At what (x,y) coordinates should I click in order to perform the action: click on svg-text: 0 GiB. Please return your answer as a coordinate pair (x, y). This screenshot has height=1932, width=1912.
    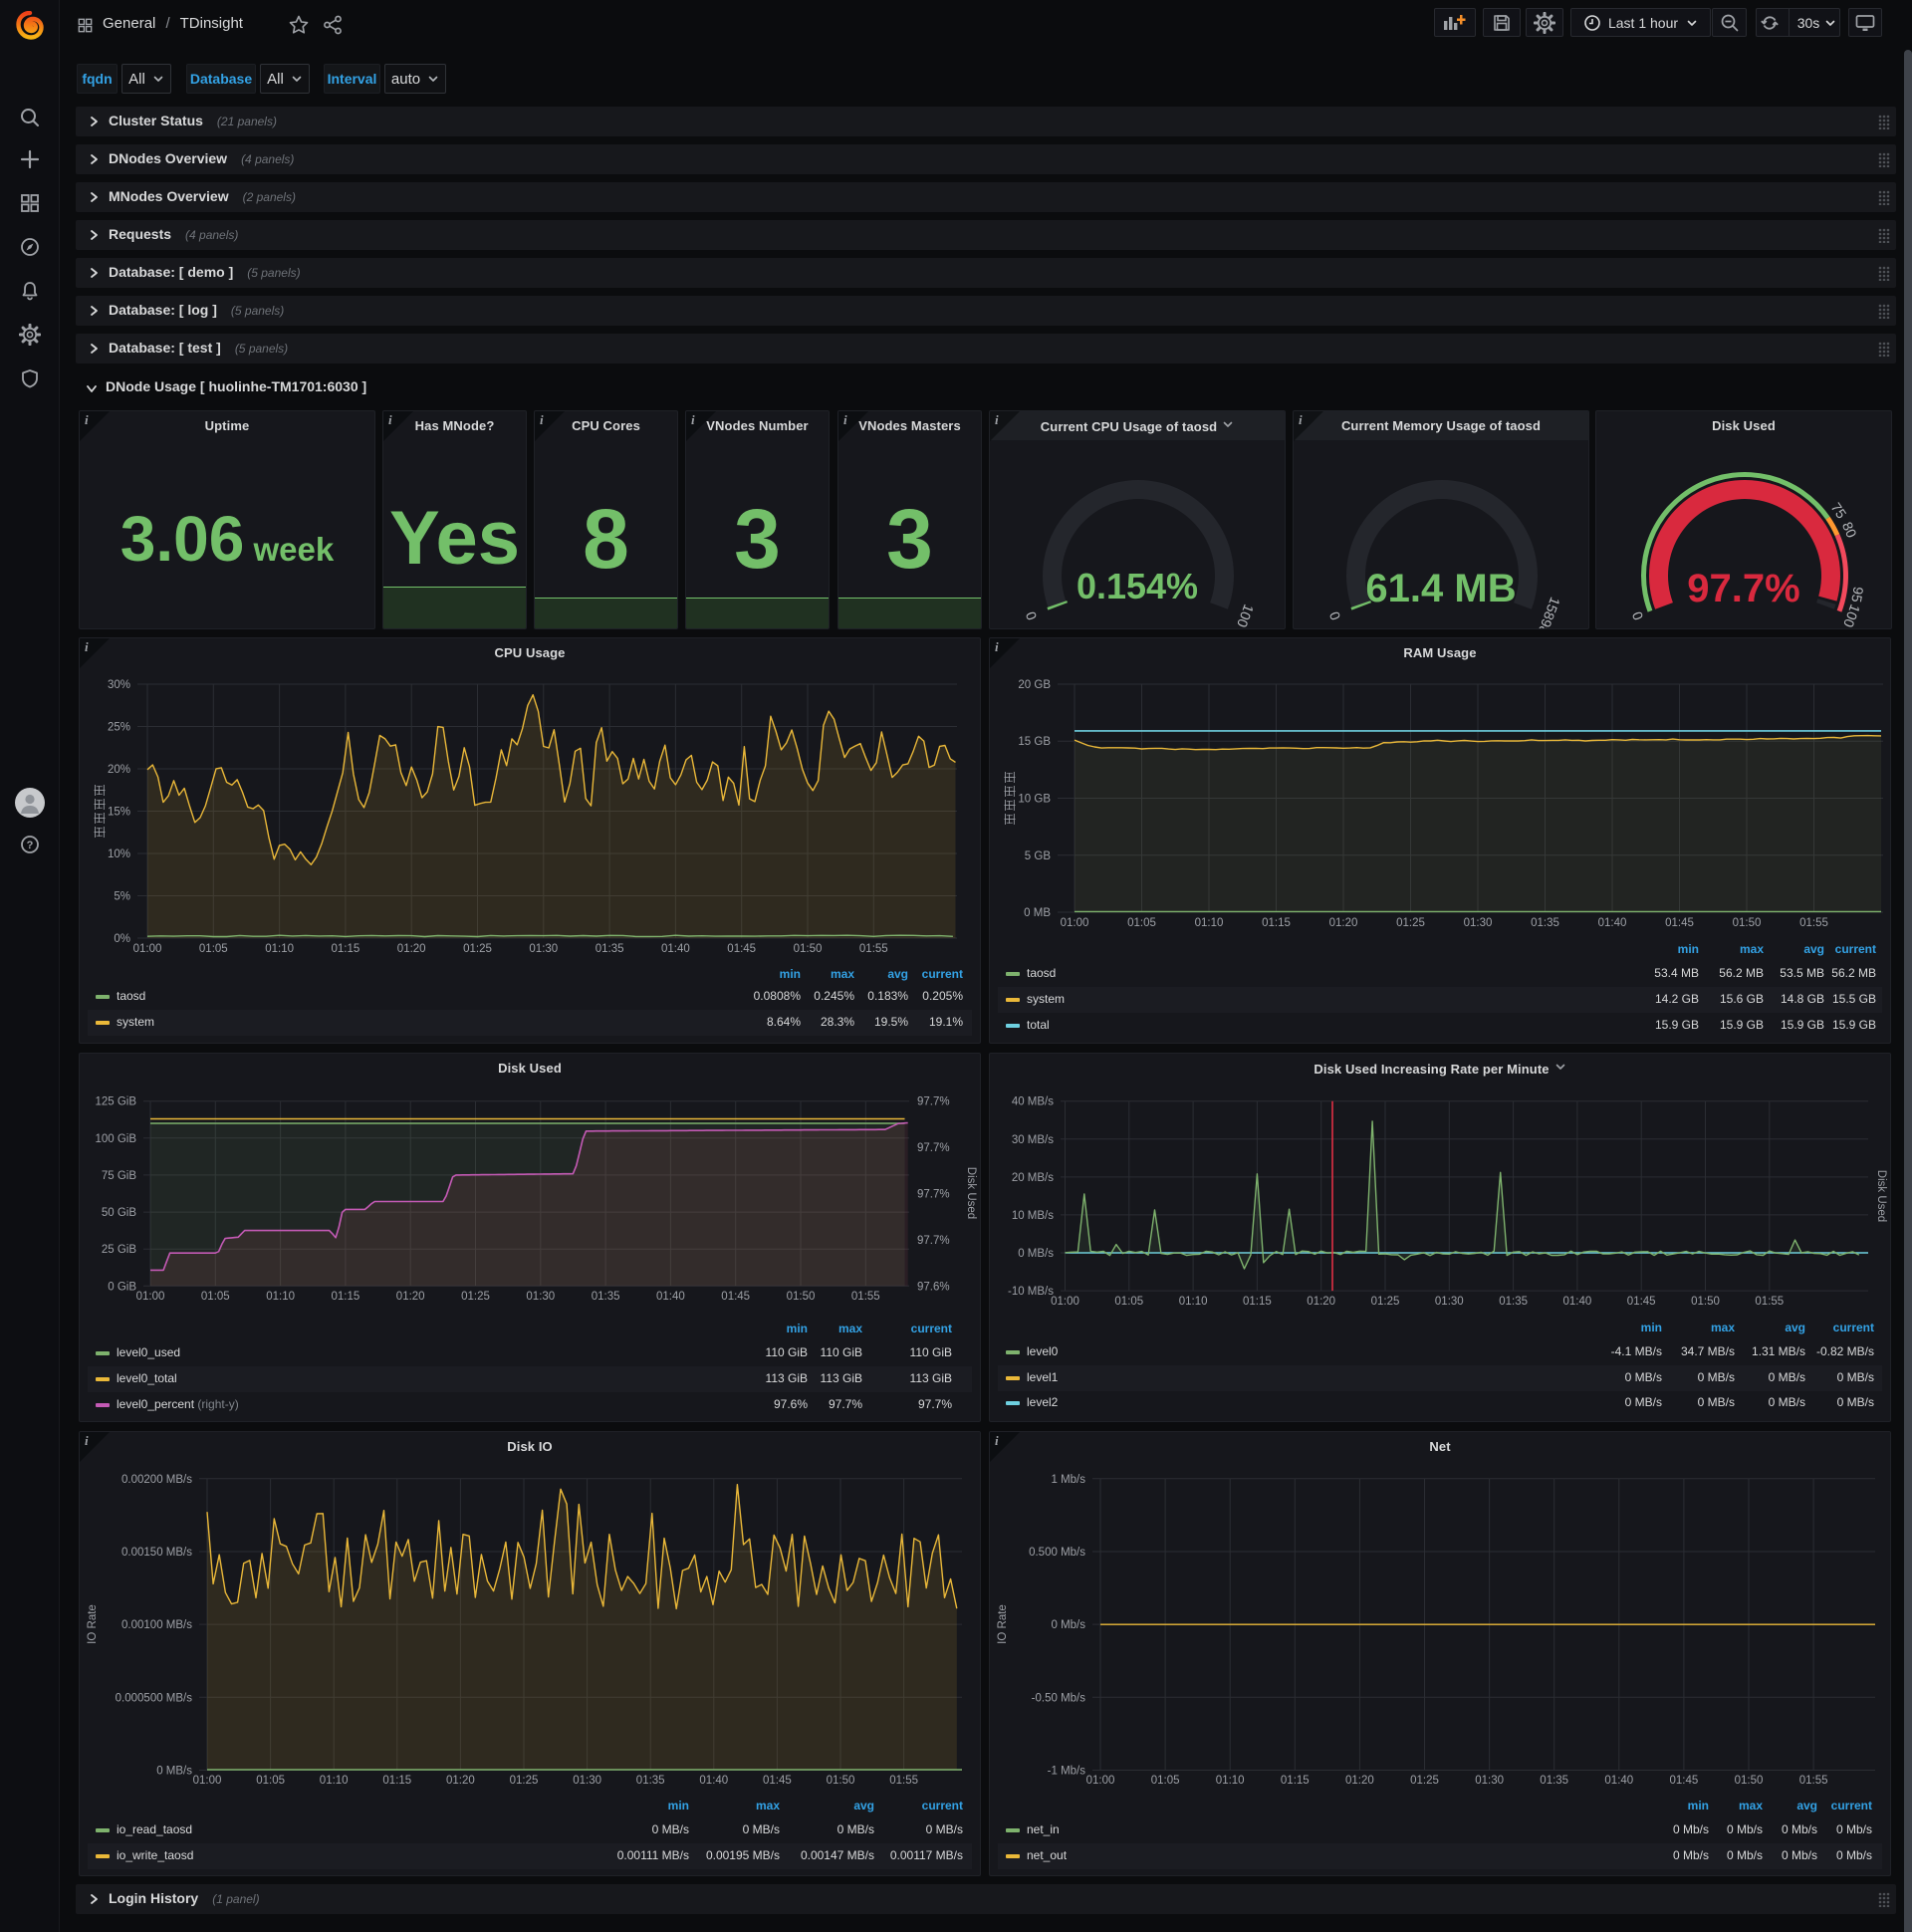
    Looking at the image, I should click on (122, 1287).